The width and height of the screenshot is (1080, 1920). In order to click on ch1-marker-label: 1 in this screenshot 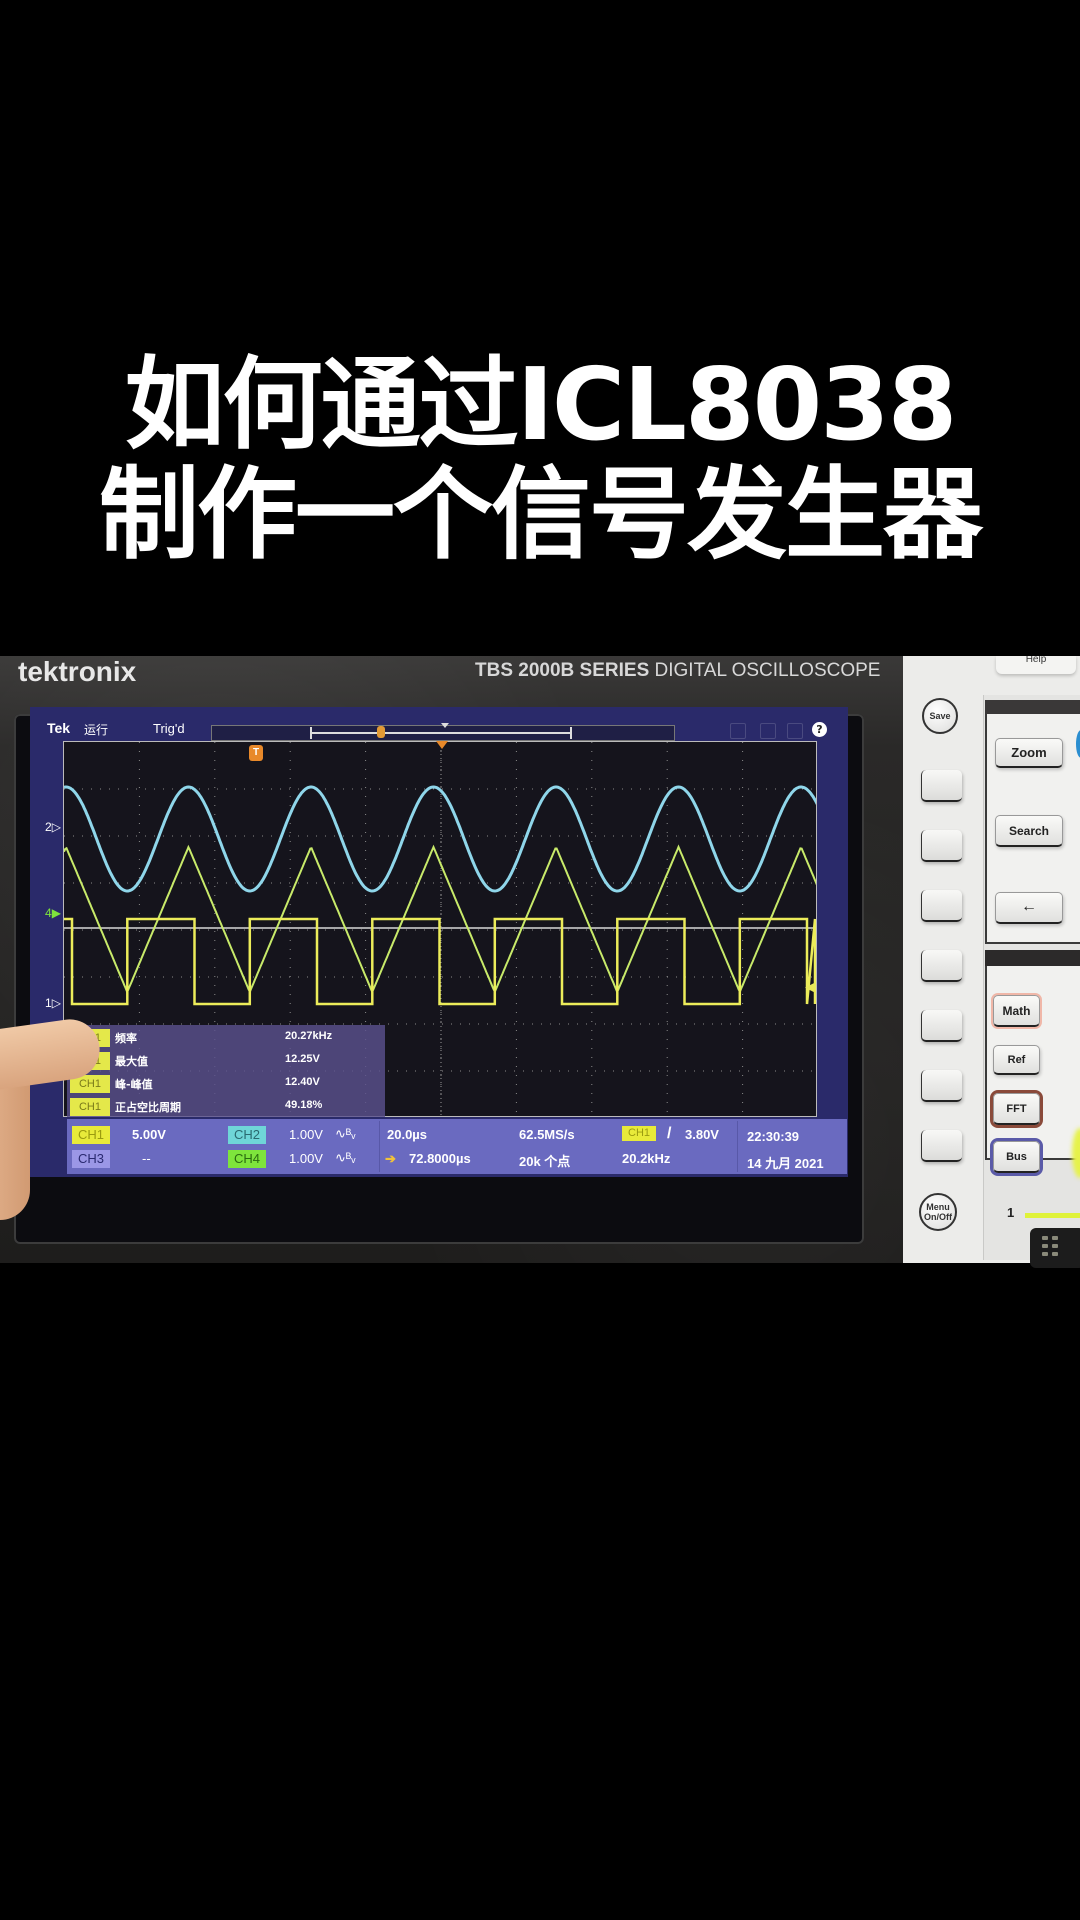, I will do `click(48, 1003)`.